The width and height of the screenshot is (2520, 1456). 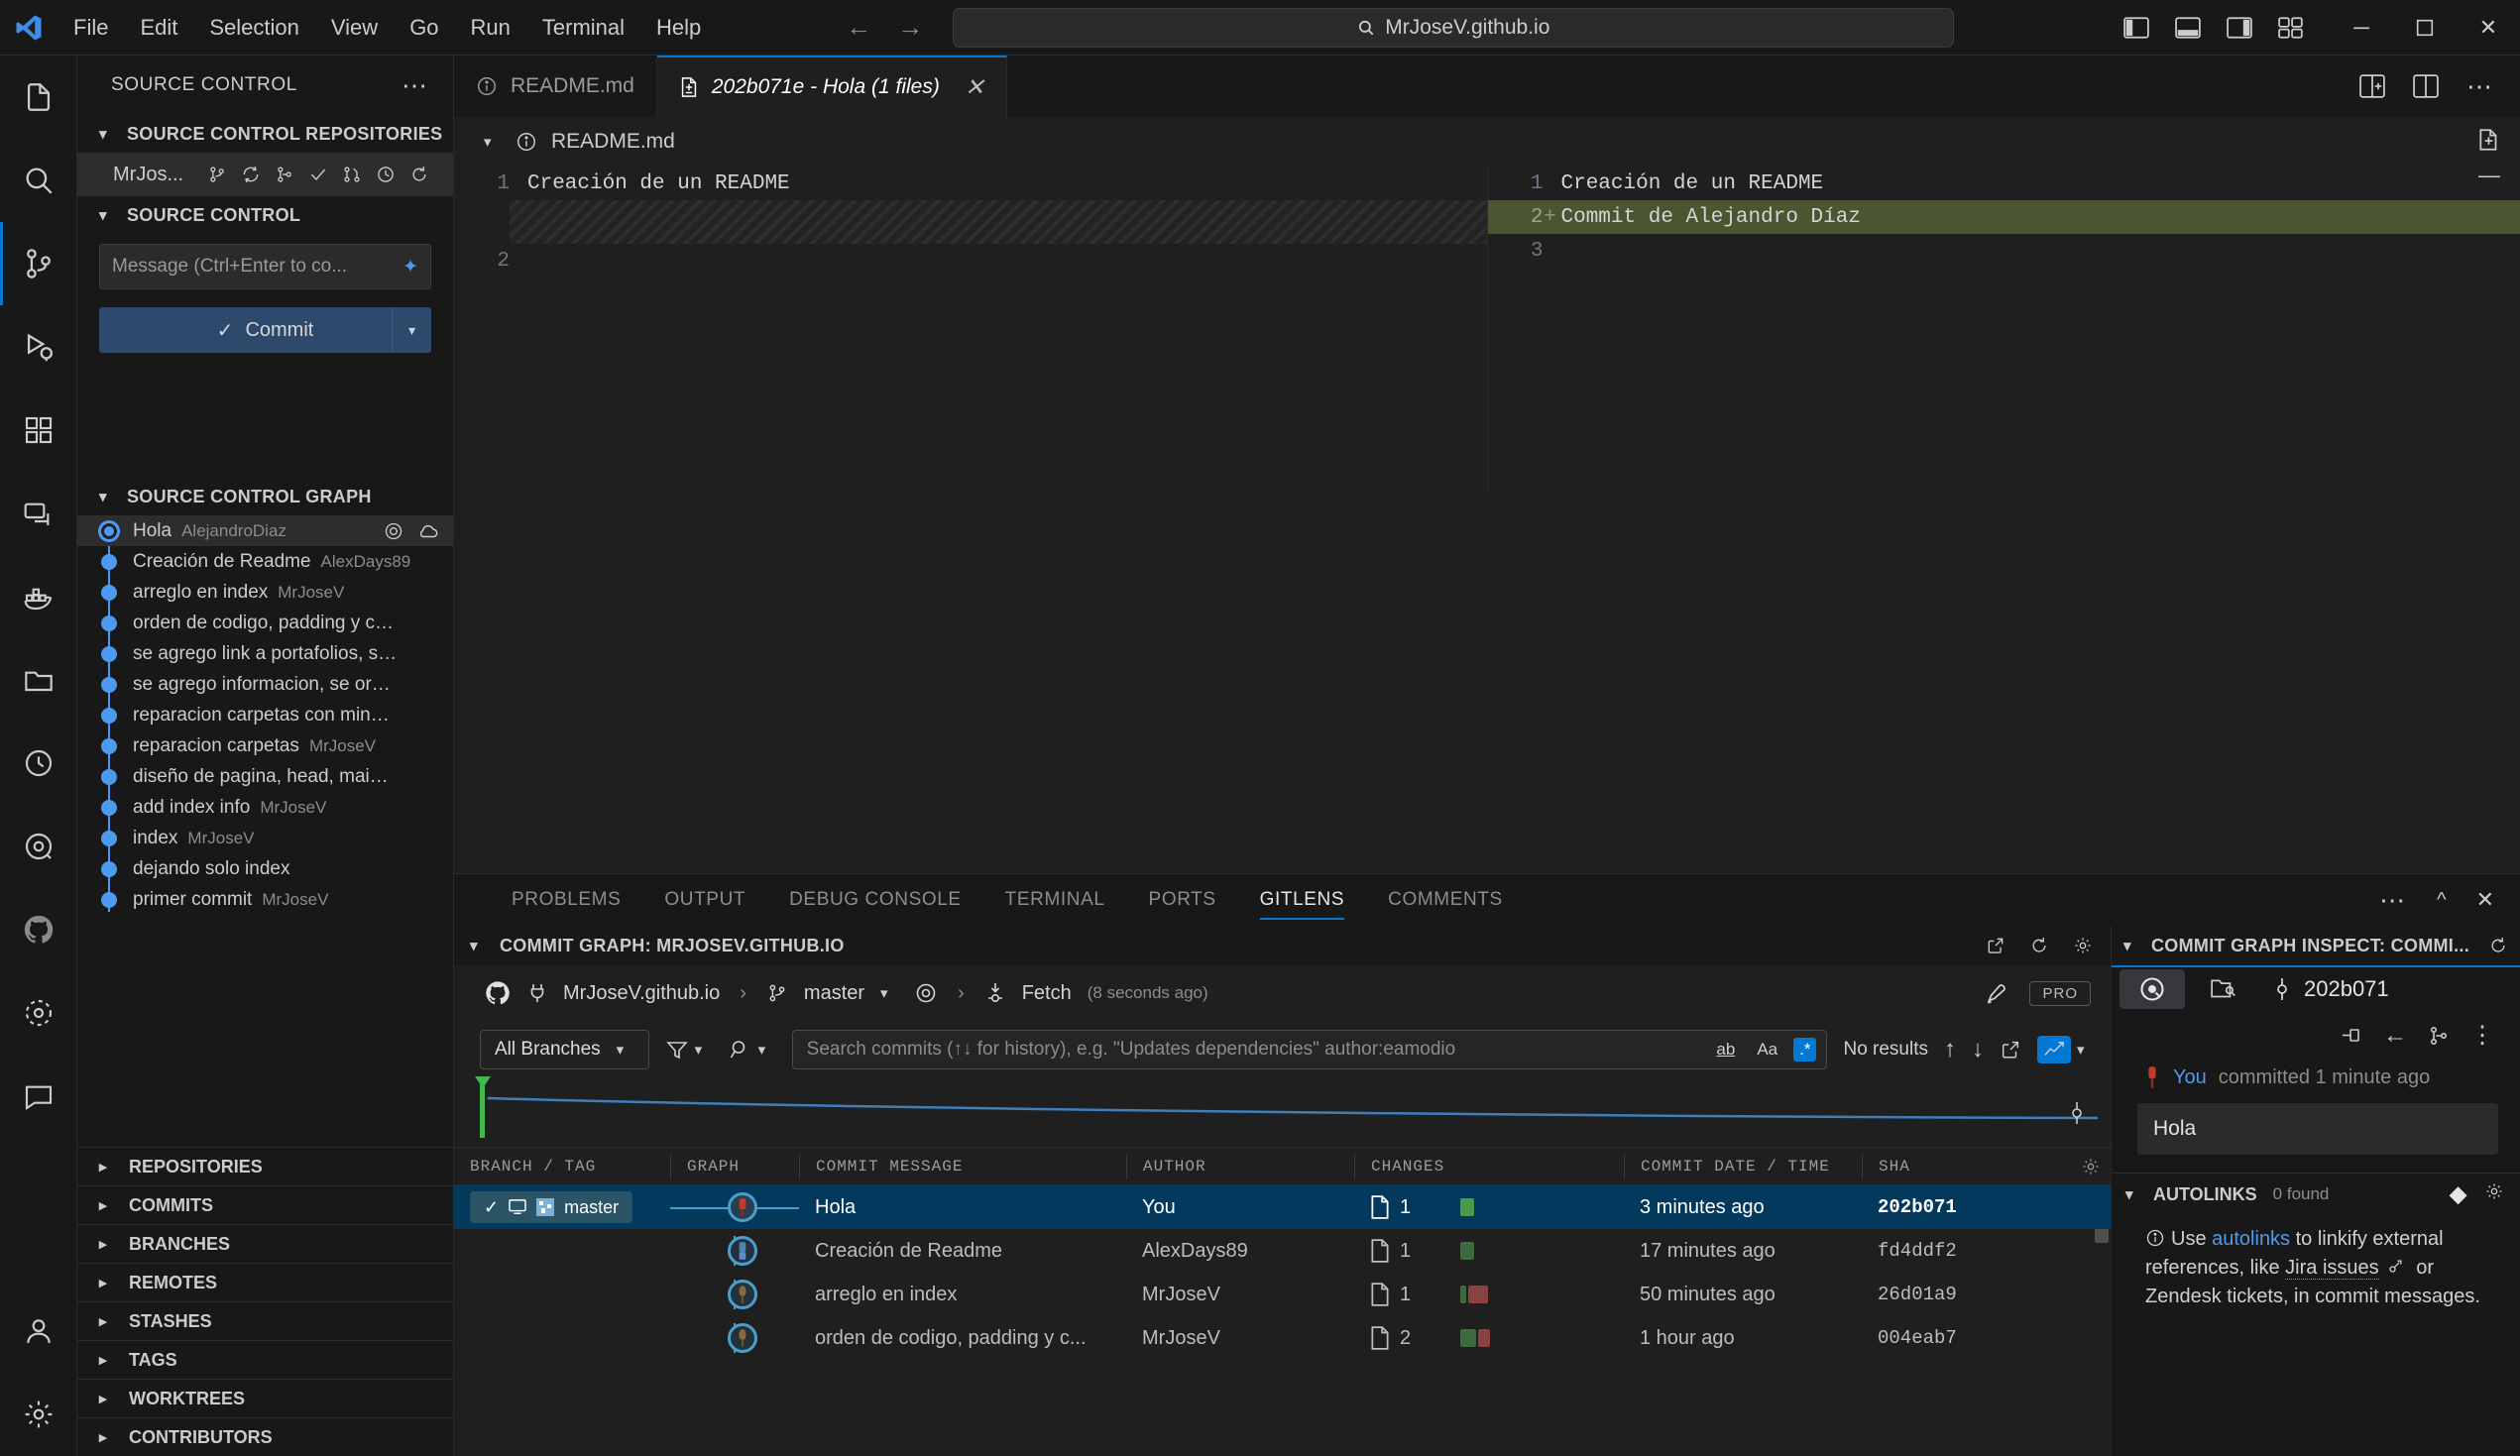 What do you see at coordinates (2439, 1036) in the screenshot?
I see `compare-icon` at bounding box center [2439, 1036].